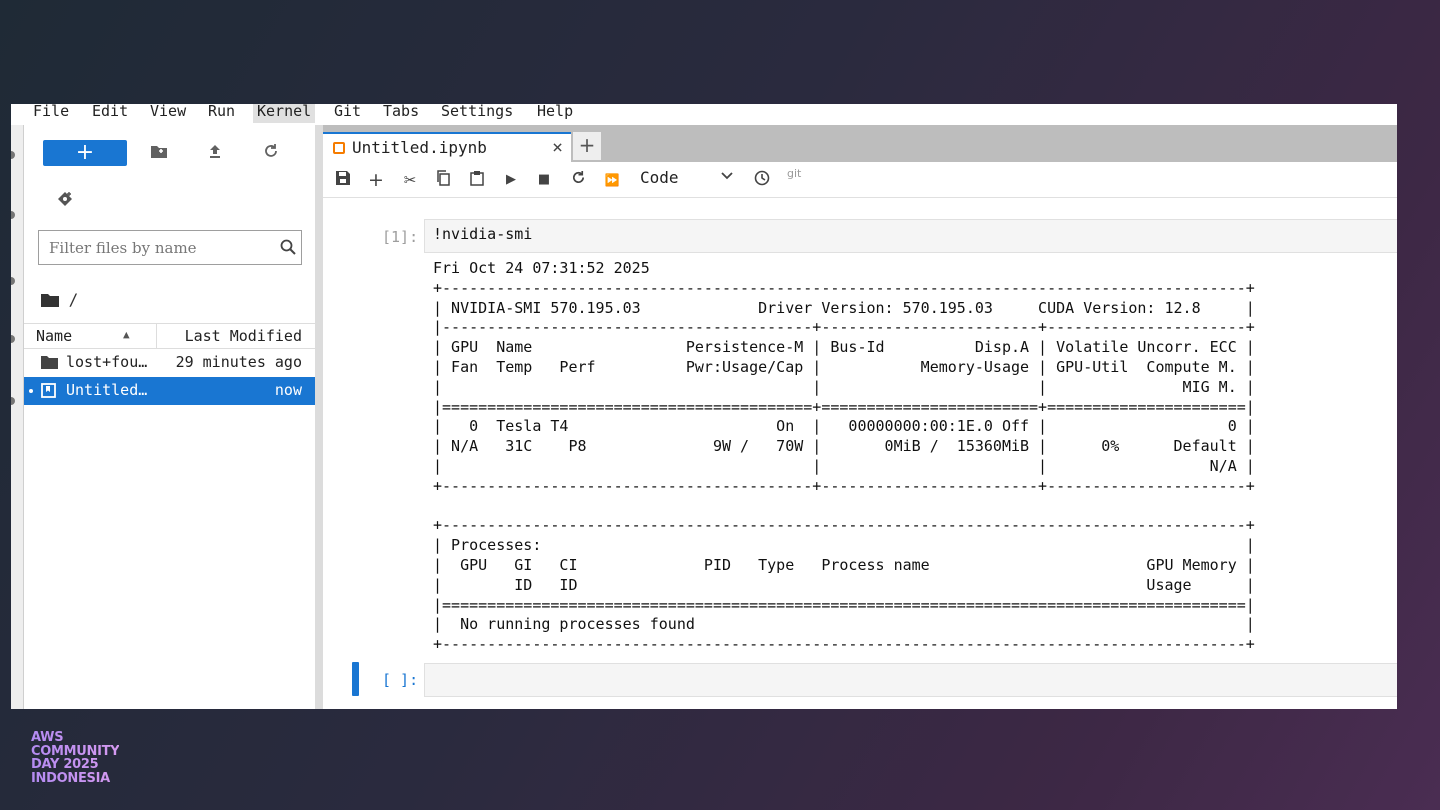 The height and width of the screenshot is (810, 1440). I want to click on column-name: Name, so click(54, 336).